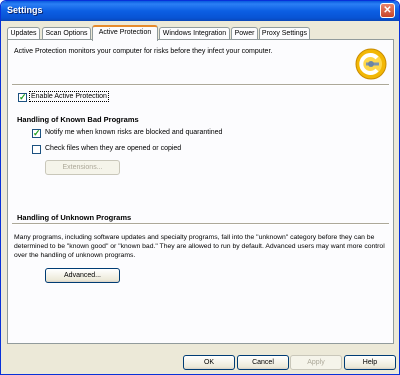  I want to click on active-protection-logo-icon, so click(371, 64).